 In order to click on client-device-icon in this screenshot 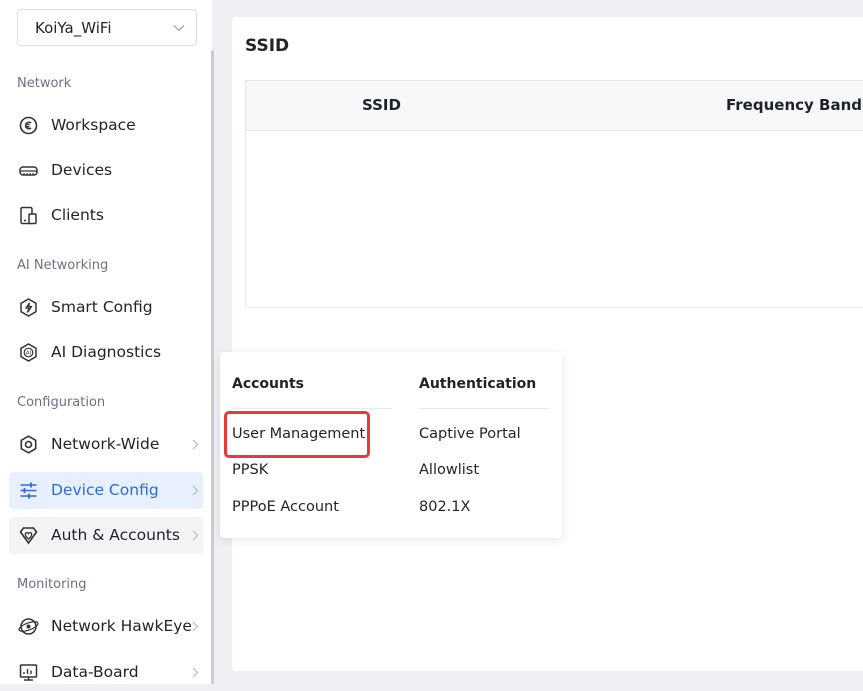, I will do `click(28, 215)`.